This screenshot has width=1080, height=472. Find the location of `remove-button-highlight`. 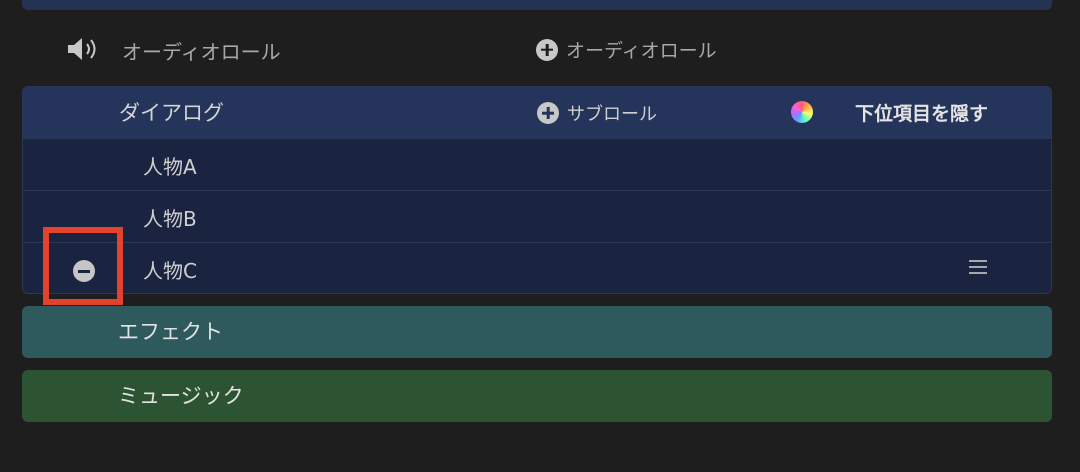

remove-button-highlight is located at coordinates (83, 266).